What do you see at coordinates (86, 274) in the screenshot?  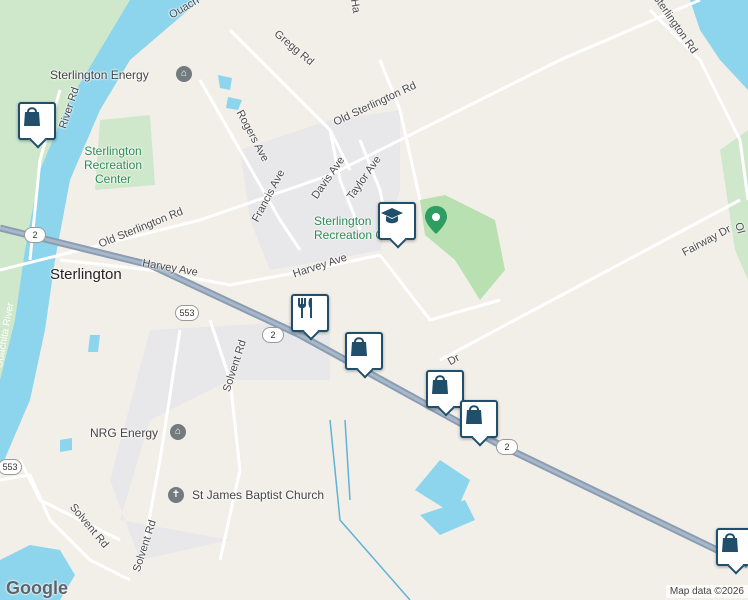 I see `place-label-sterlington: Sterlington` at bounding box center [86, 274].